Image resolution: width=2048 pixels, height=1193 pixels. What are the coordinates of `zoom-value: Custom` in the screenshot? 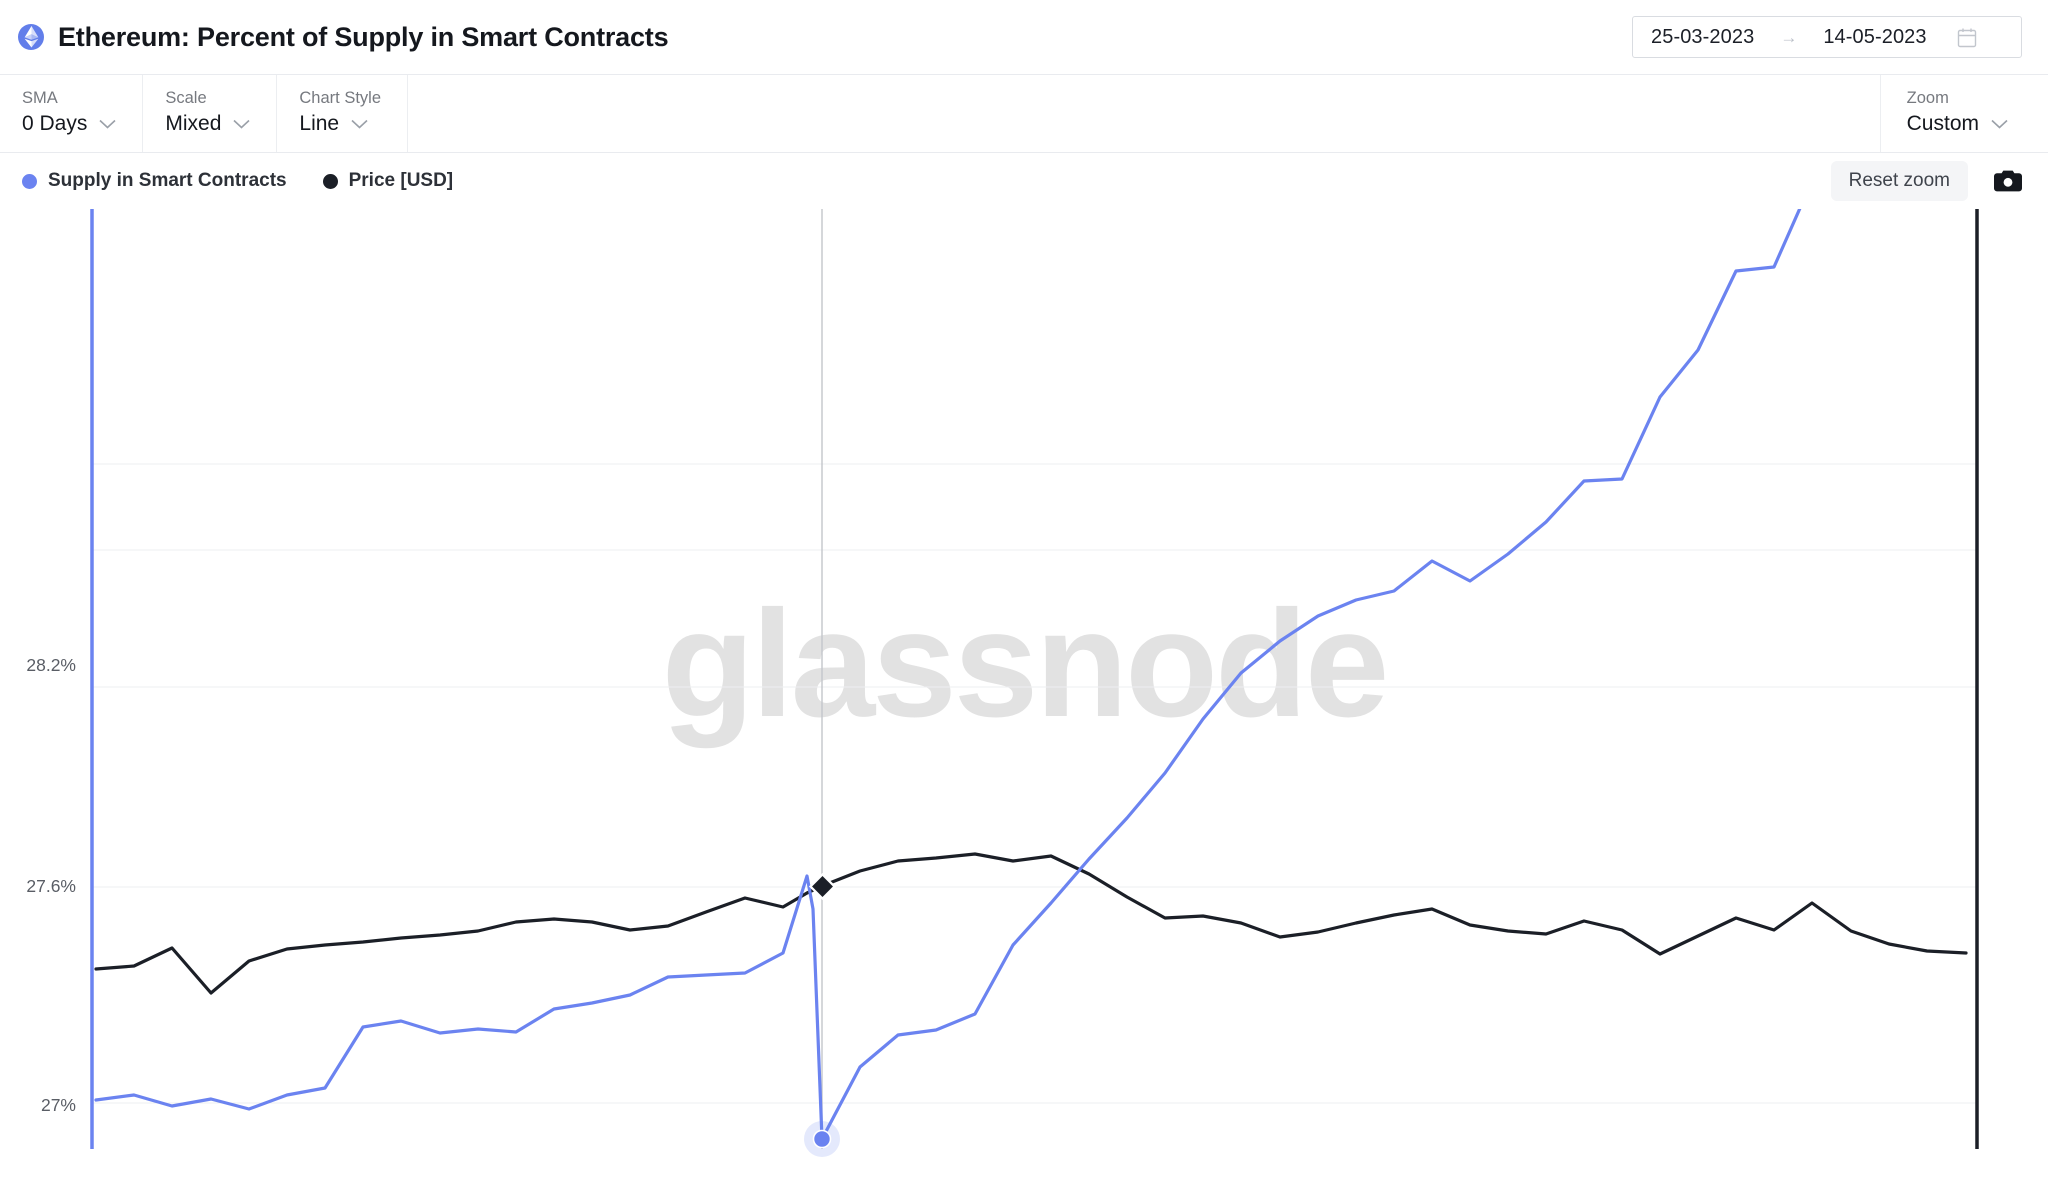 It's located at (1957, 124).